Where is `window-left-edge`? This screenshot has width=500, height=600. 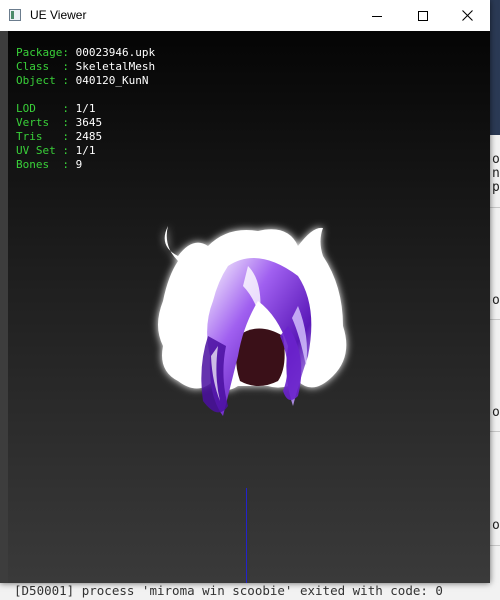 window-left-edge is located at coordinates (4, 307).